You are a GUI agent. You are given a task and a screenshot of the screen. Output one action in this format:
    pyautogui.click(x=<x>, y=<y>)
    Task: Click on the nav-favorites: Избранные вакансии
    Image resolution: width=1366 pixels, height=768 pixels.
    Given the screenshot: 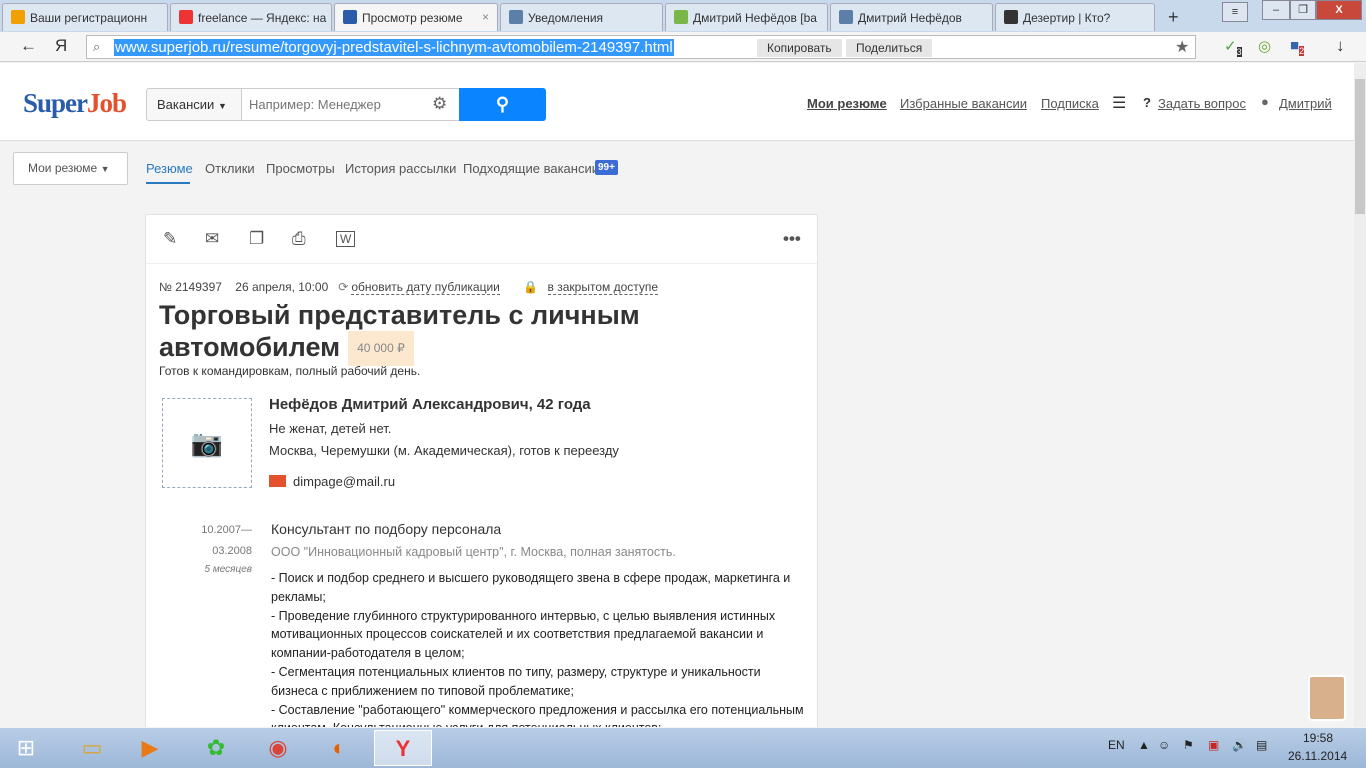 What is the action you would take?
    pyautogui.click(x=963, y=103)
    